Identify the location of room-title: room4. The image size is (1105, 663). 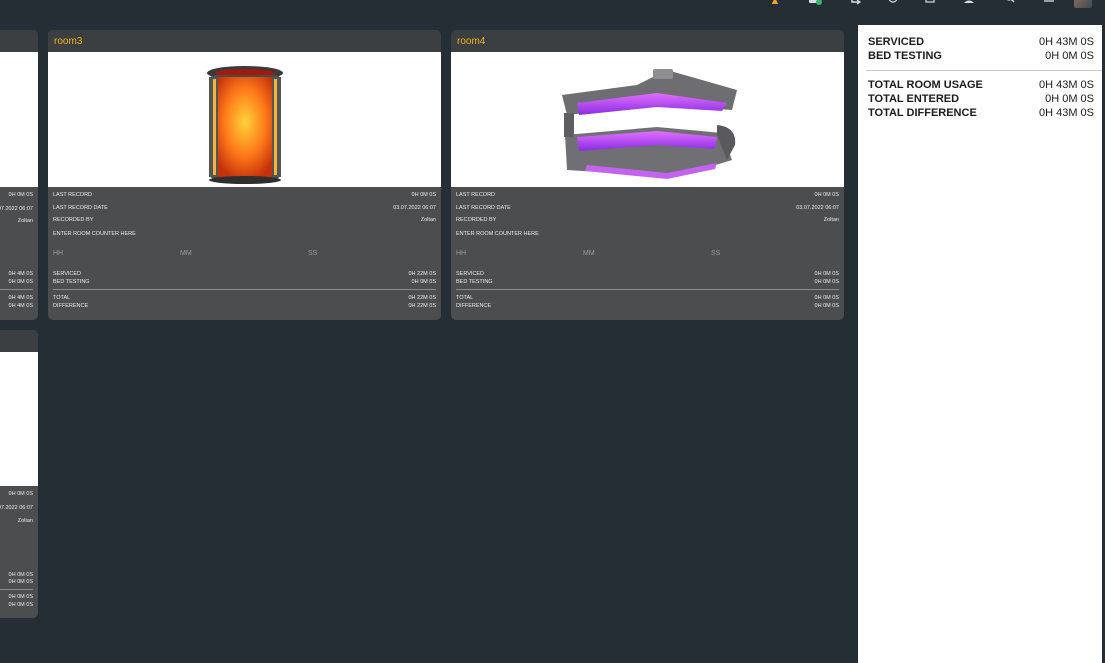
(471, 42).